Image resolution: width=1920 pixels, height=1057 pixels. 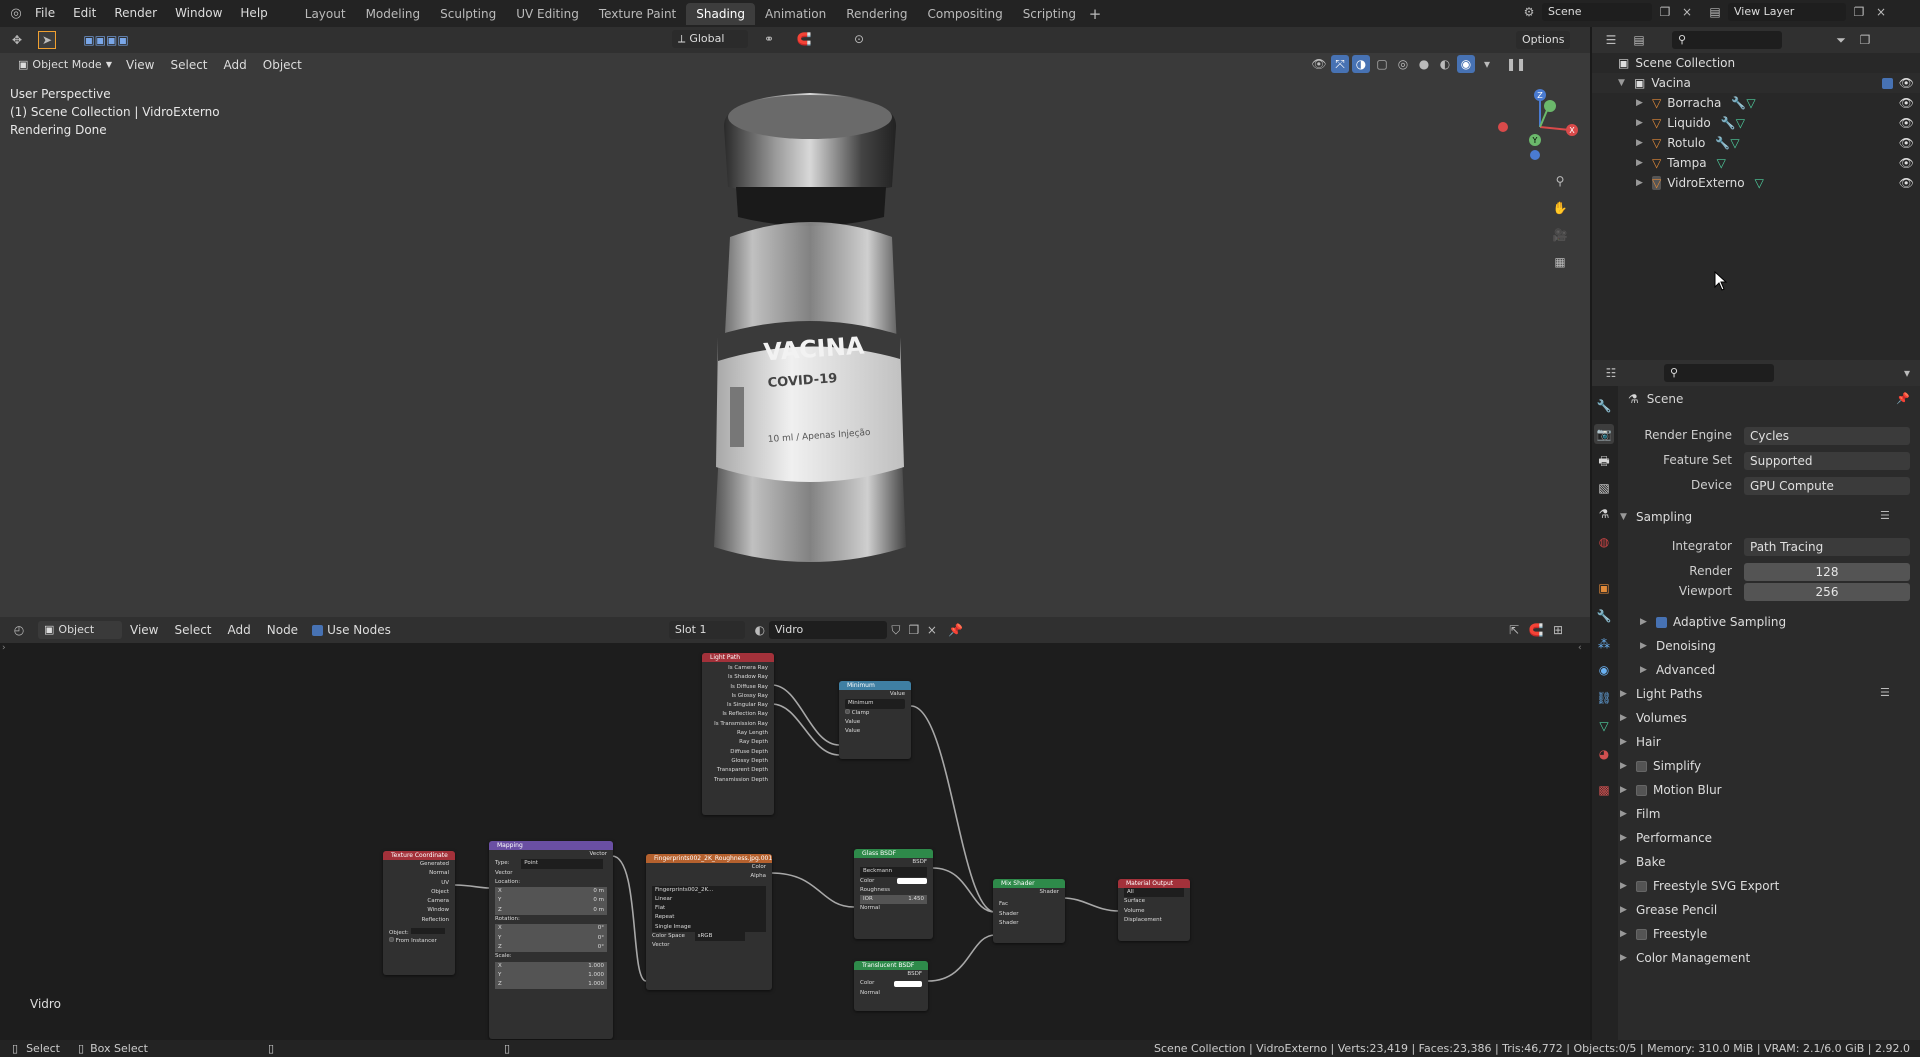 I want to click on glass-output: BSDF, so click(x=893, y=862).